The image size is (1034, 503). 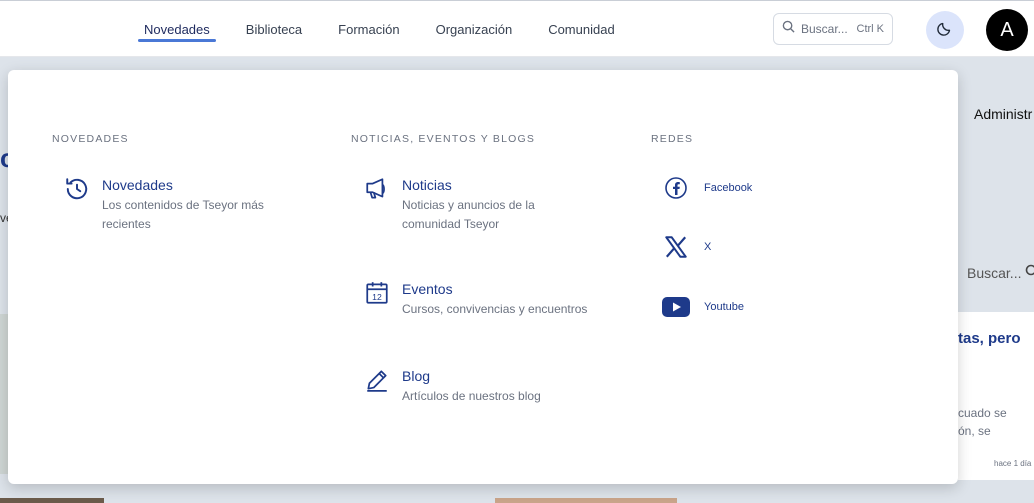 What do you see at coordinates (676, 188) in the screenshot?
I see `facebook-icon` at bounding box center [676, 188].